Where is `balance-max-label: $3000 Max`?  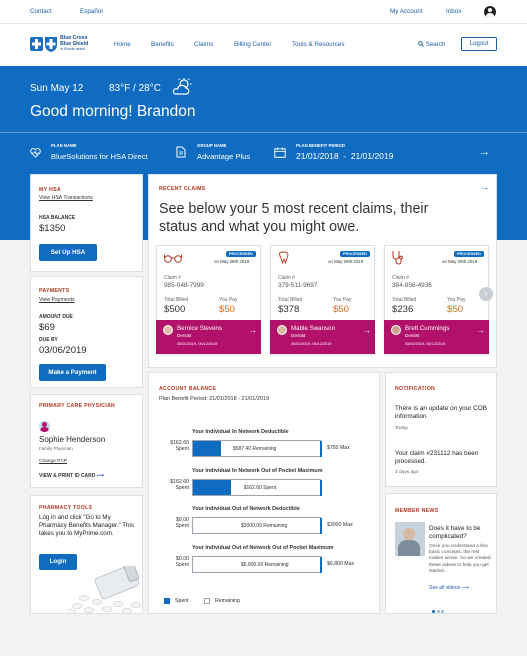
balance-max-label: $3000 Max is located at coordinates (340, 525).